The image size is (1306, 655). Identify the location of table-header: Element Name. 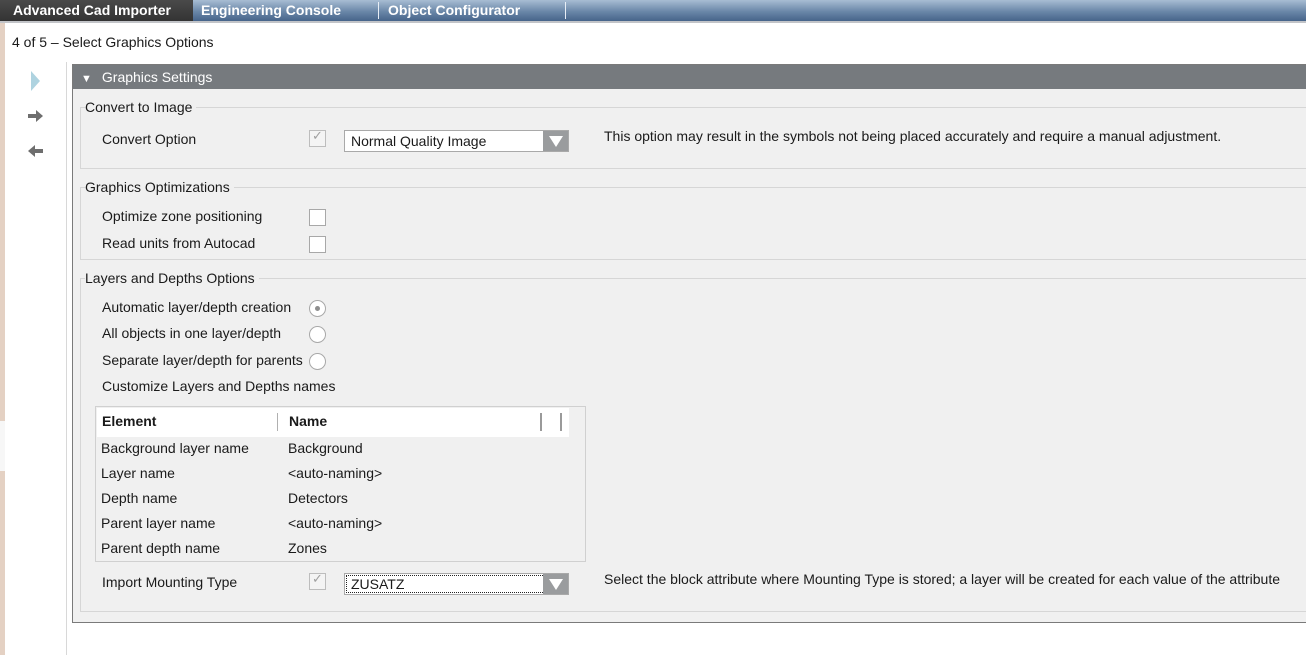
(333, 422).